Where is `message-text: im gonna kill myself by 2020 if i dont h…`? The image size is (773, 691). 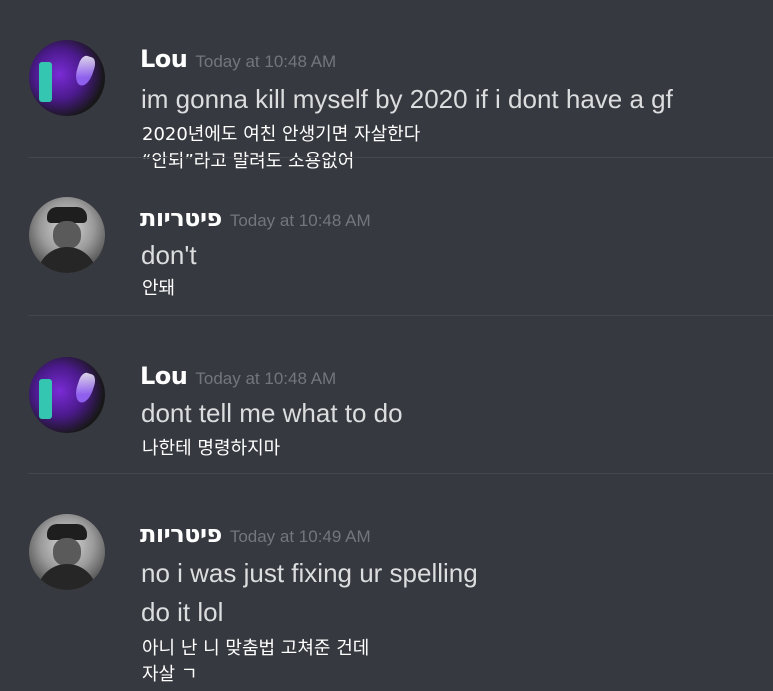
message-text: im gonna kill myself by 2020 if i dont h… is located at coordinates (407, 99).